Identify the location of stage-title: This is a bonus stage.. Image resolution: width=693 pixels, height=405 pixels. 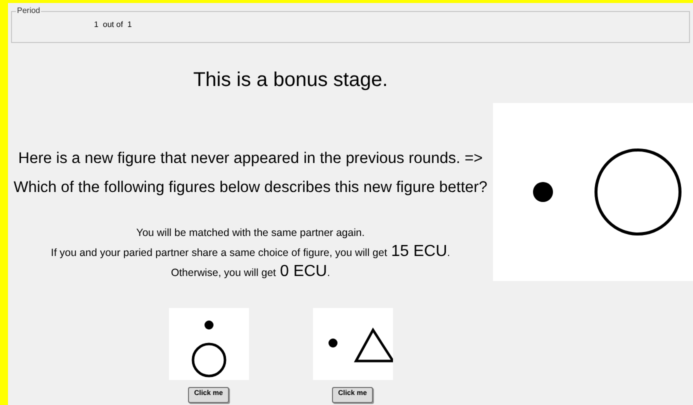
(290, 80).